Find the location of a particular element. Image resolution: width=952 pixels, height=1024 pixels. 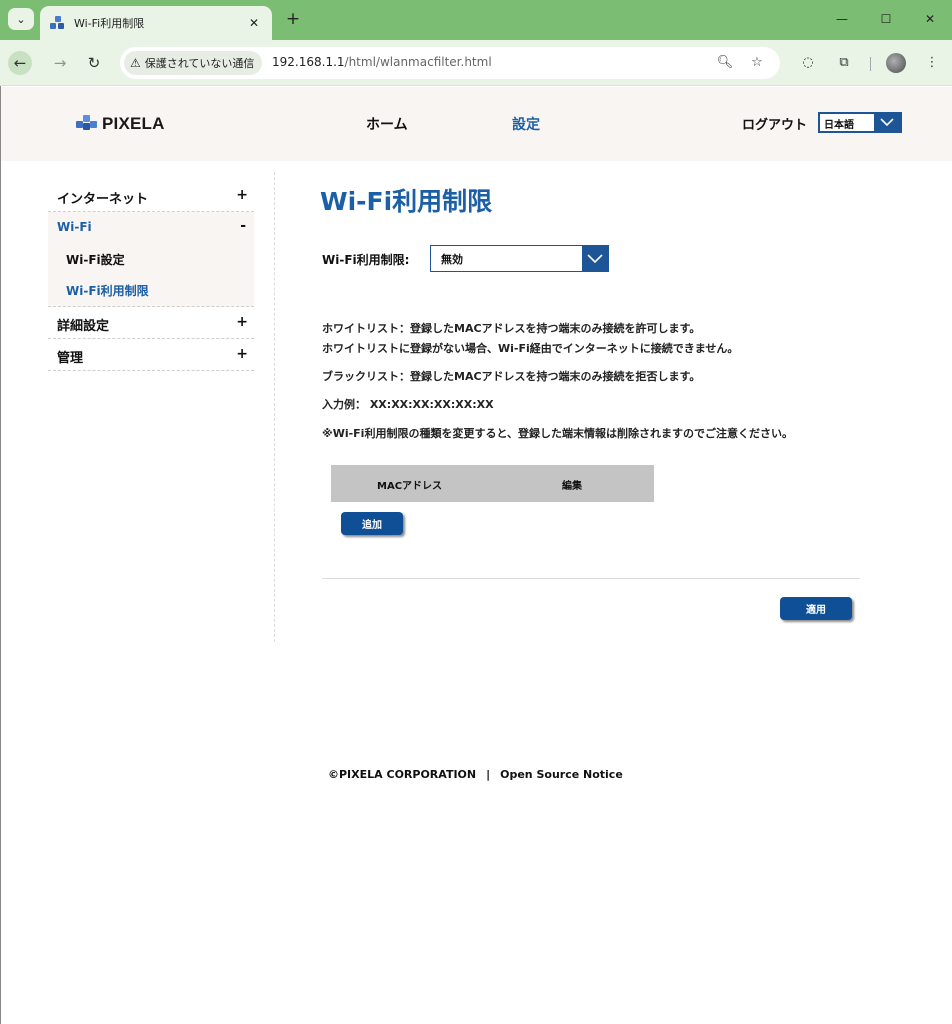

sidebar-item-internet: インターネット + is located at coordinates (151, 196).